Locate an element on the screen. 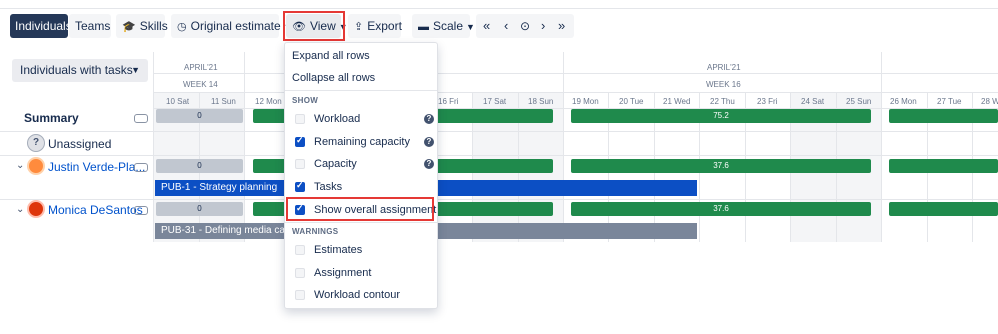 The height and width of the screenshot is (334, 998). justin-avatar-icon is located at coordinates (36, 166).